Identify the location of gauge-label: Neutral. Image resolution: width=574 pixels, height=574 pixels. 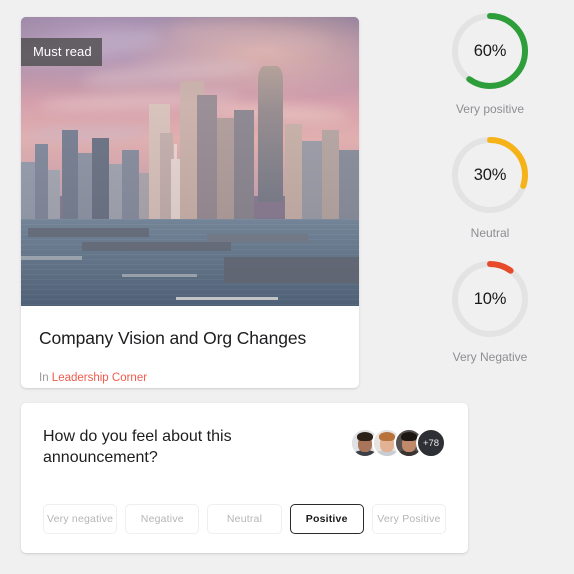
(490, 233).